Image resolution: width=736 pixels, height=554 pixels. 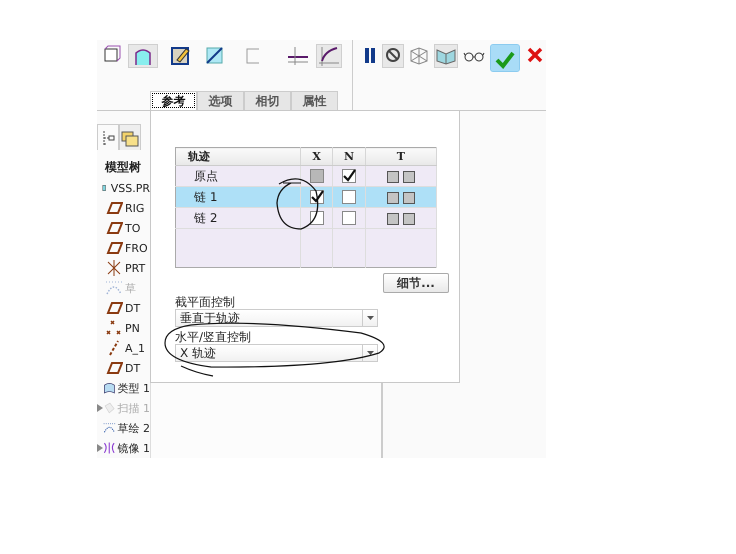 What do you see at coordinates (220, 100) in the screenshot?
I see `tab: 选项` at bounding box center [220, 100].